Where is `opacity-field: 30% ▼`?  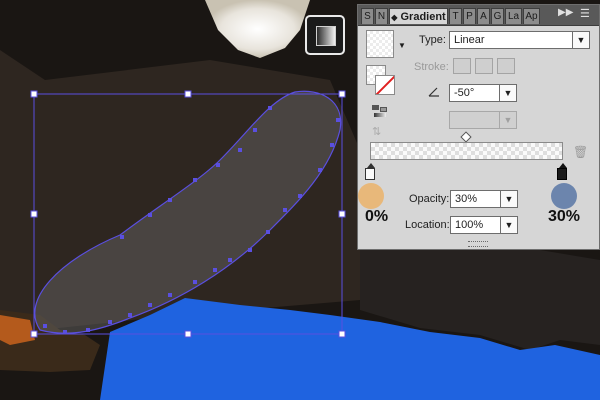
opacity-field: 30% ▼ is located at coordinates (484, 199).